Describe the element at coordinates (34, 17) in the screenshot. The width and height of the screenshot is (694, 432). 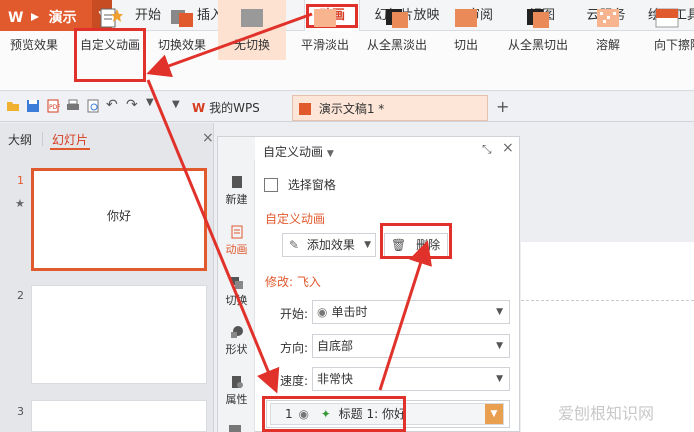
I see `preview-icon` at that location.